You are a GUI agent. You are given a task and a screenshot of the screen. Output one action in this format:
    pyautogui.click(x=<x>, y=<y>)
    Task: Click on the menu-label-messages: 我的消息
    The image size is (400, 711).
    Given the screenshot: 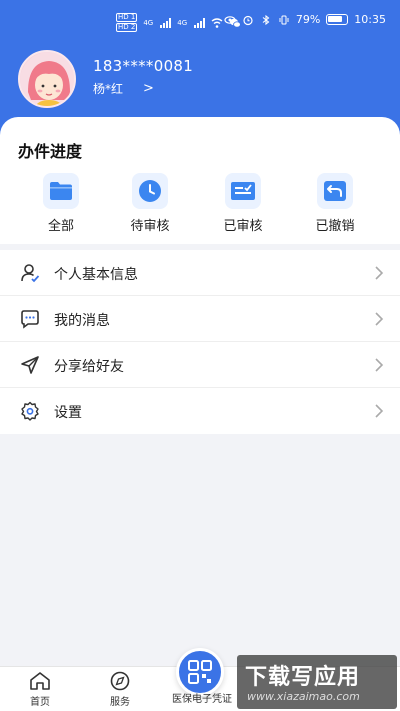 What is the action you would take?
    pyautogui.click(x=82, y=321)
    